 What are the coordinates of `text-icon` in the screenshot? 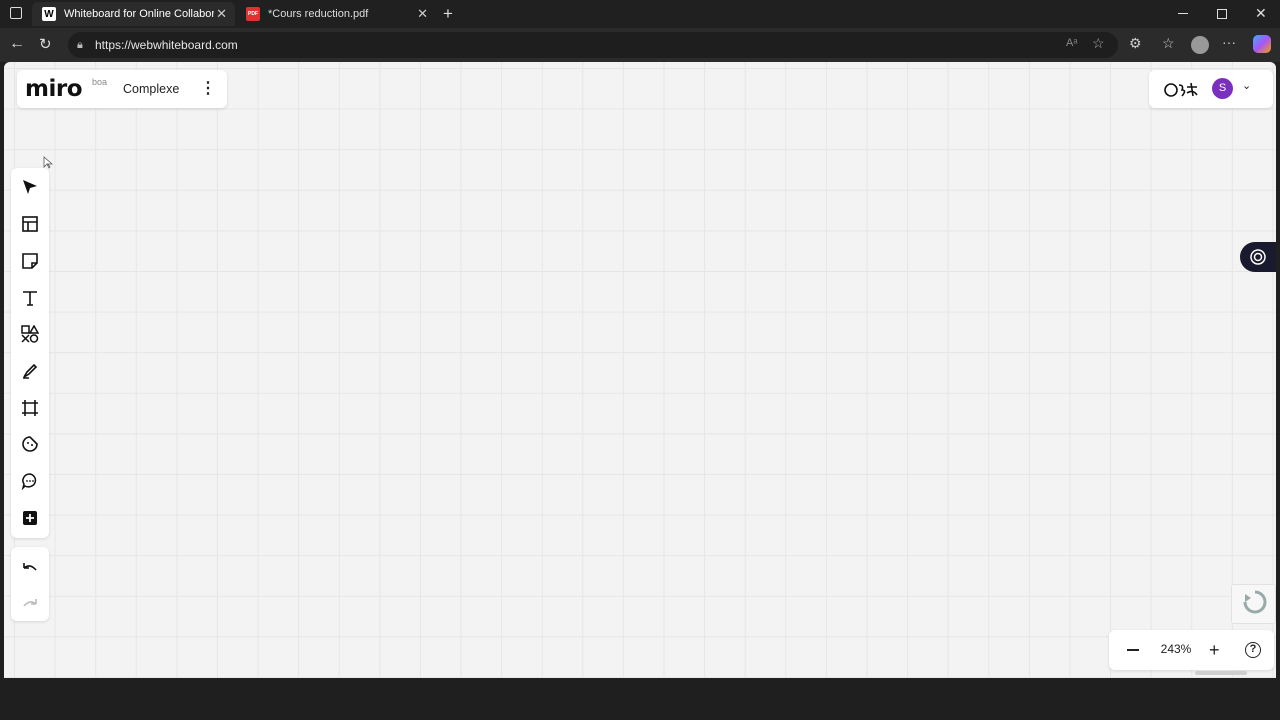 It's located at (30, 298).